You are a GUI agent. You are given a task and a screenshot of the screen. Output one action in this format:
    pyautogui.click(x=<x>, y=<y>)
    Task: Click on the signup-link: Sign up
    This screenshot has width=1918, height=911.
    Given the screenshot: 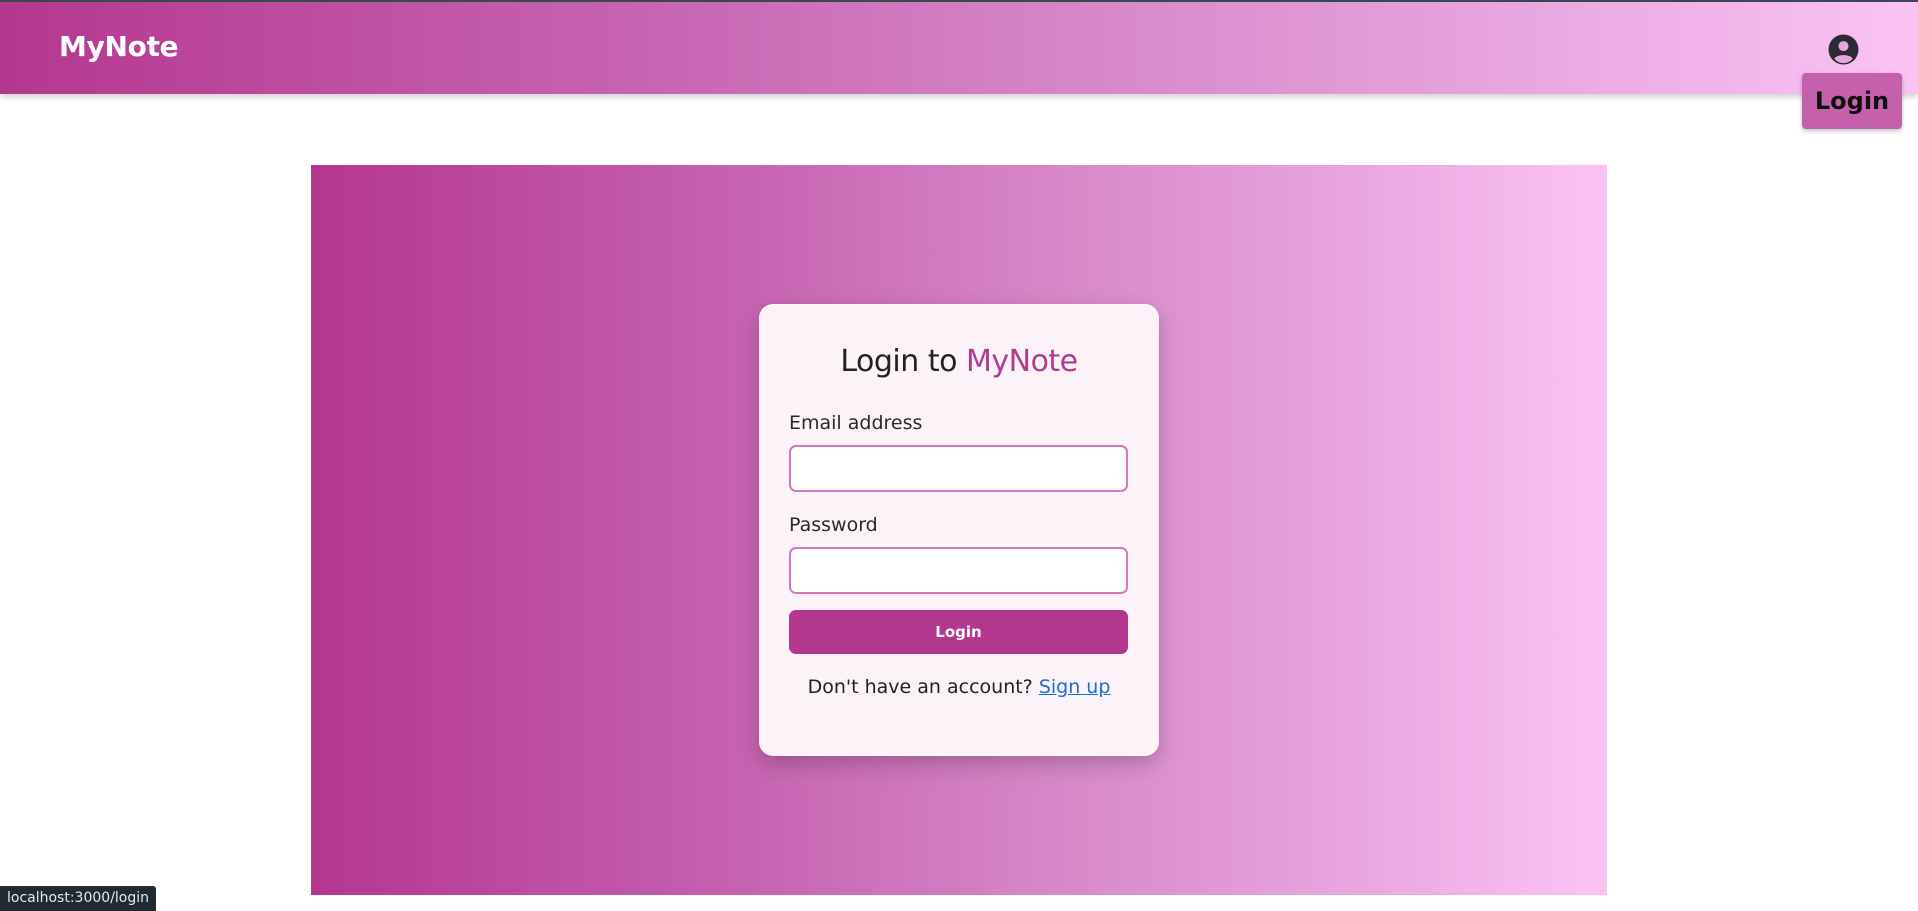 What is the action you would take?
    pyautogui.click(x=1075, y=687)
    